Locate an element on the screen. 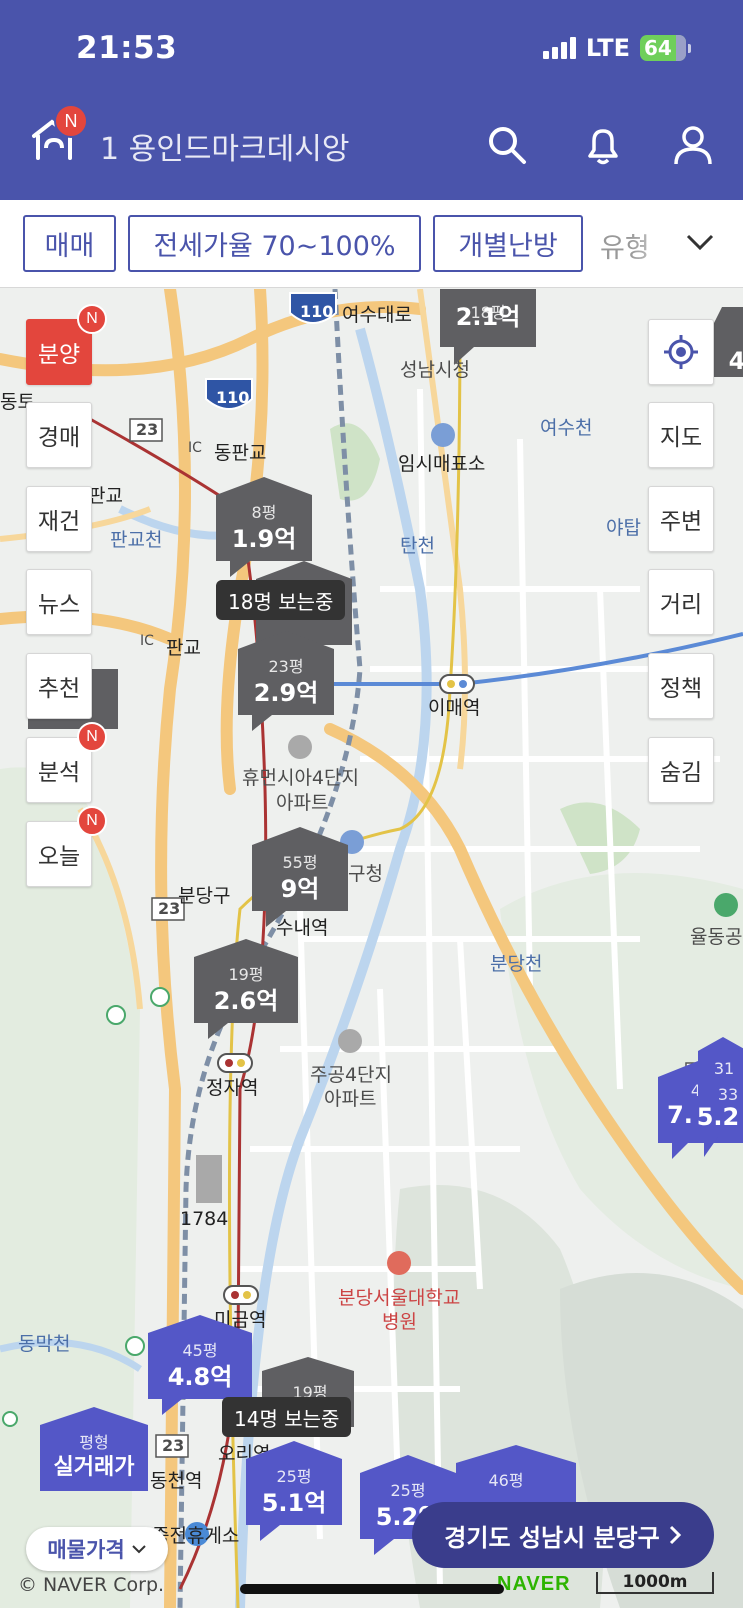 The image size is (743, 1608). auction-button: 경매 is located at coordinates (59, 435).